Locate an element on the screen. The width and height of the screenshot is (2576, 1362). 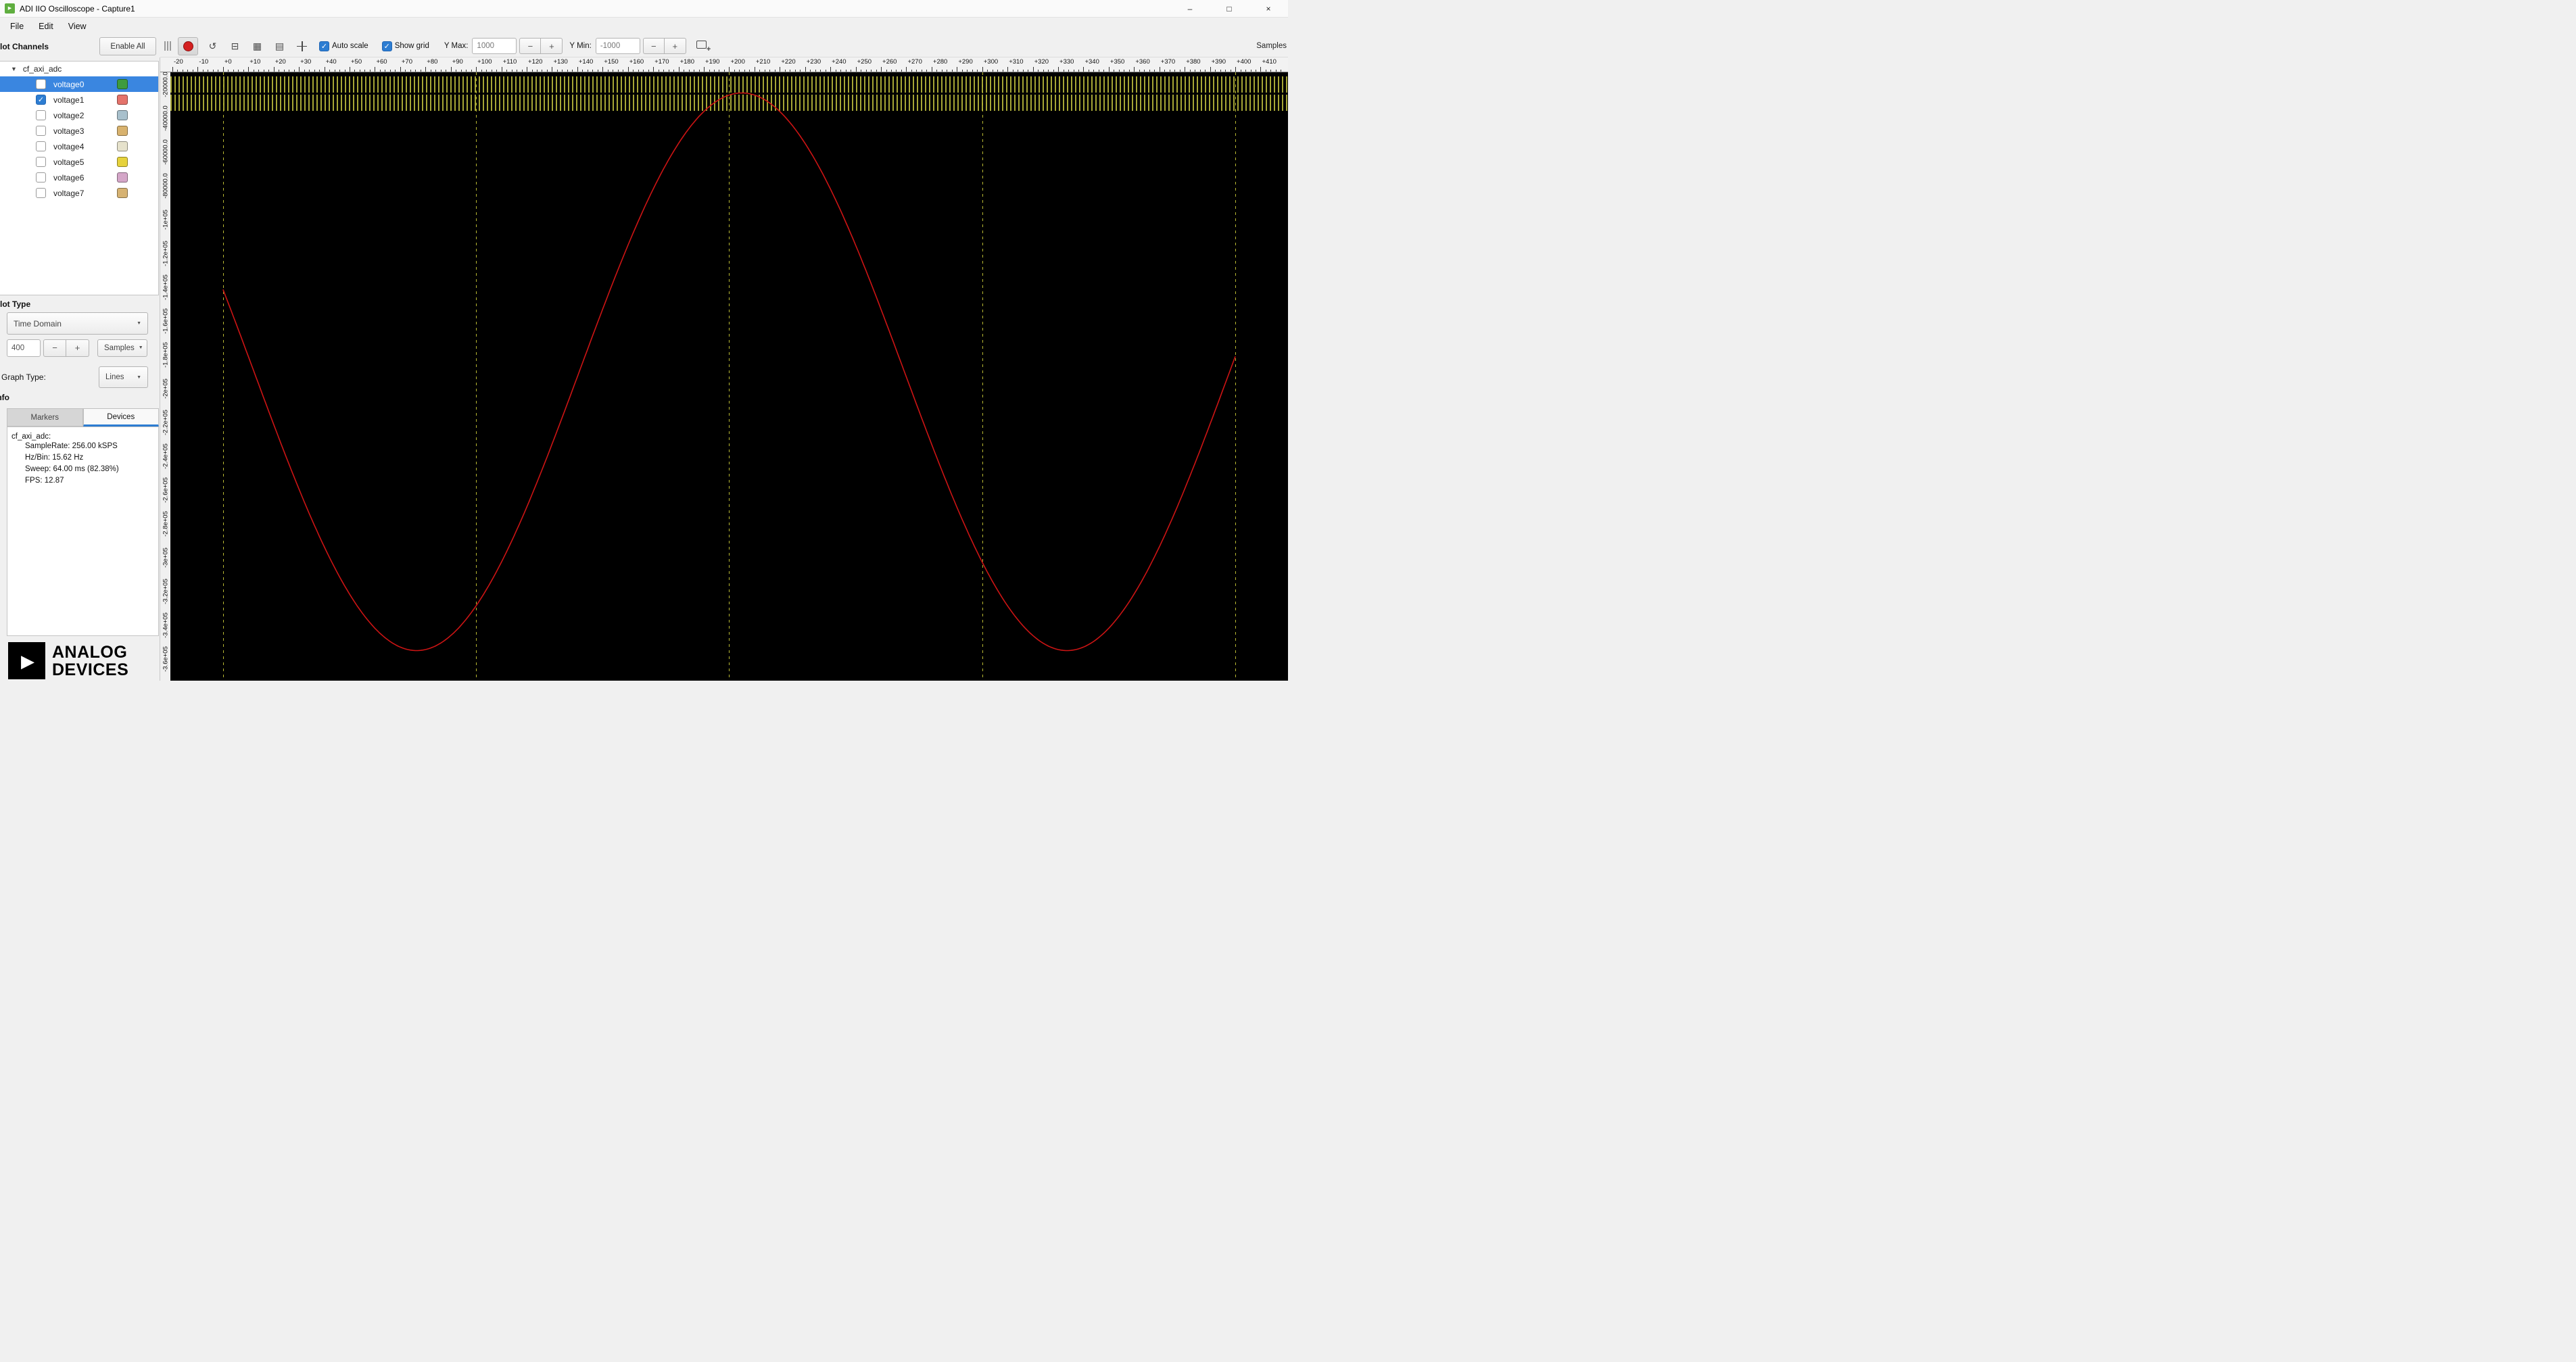
menu-edit: Edit is located at coordinates (46, 26).